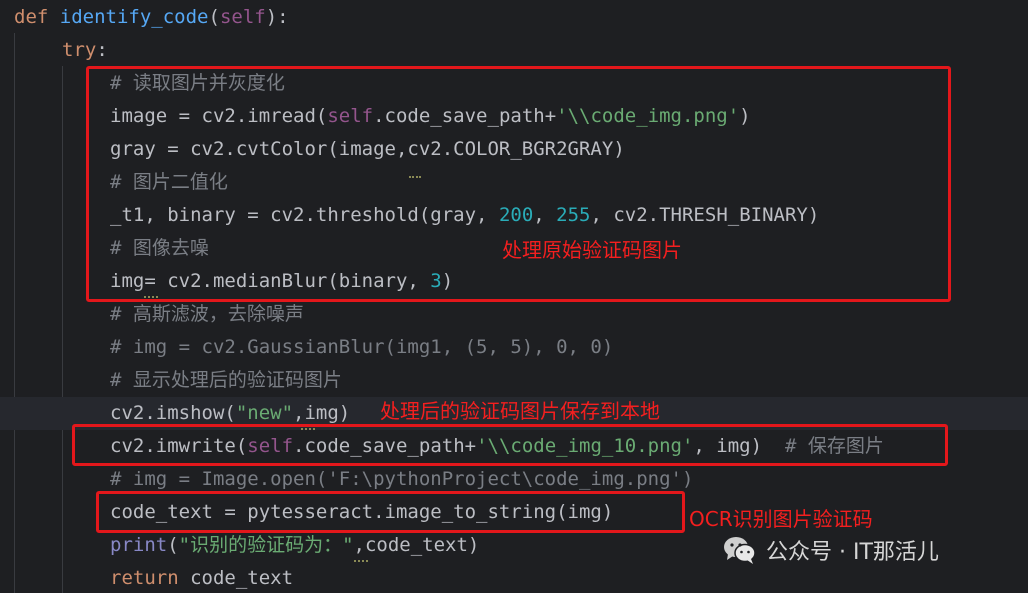 The height and width of the screenshot is (593, 1028). I want to click on code-token: code_text, so click(242, 578).